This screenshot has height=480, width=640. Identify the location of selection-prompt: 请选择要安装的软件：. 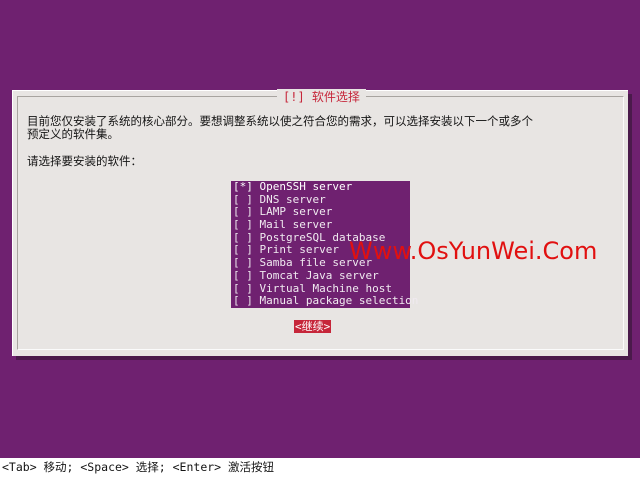
(84, 161).